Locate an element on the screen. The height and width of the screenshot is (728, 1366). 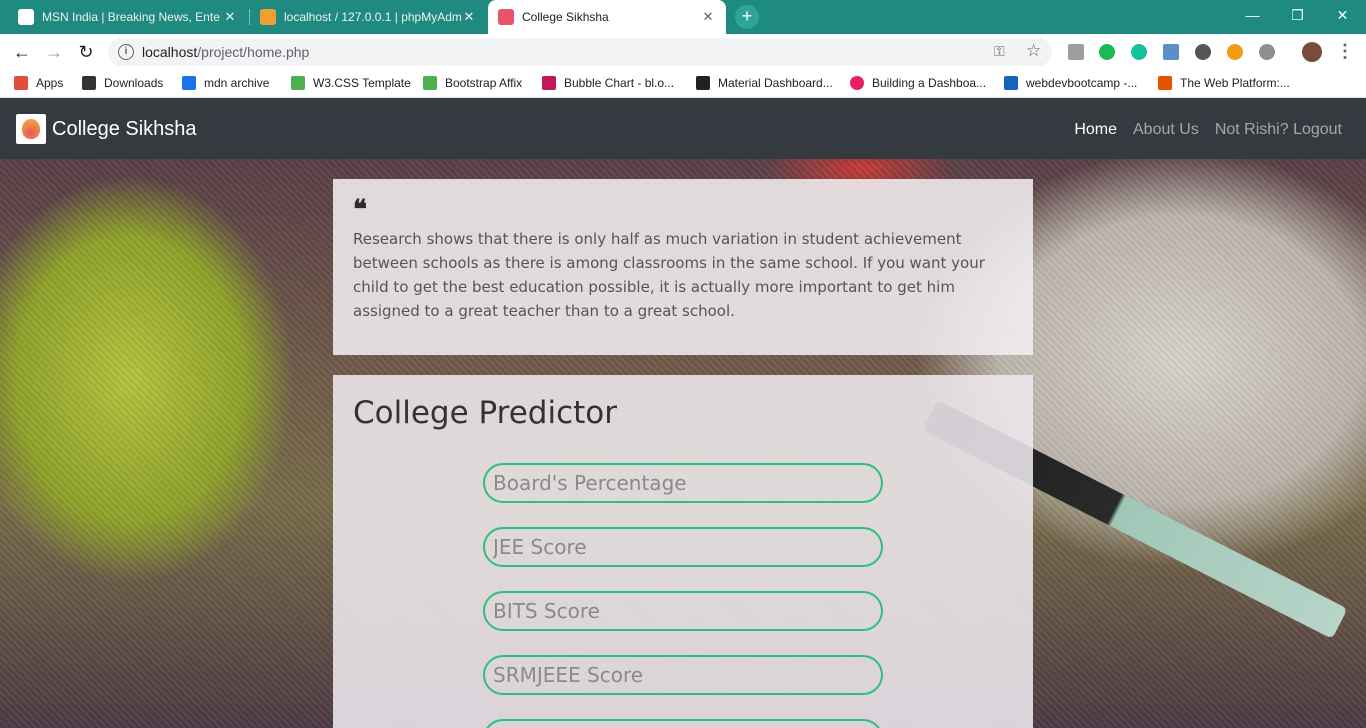
extension-compass-icon is located at coordinates (1267, 52).